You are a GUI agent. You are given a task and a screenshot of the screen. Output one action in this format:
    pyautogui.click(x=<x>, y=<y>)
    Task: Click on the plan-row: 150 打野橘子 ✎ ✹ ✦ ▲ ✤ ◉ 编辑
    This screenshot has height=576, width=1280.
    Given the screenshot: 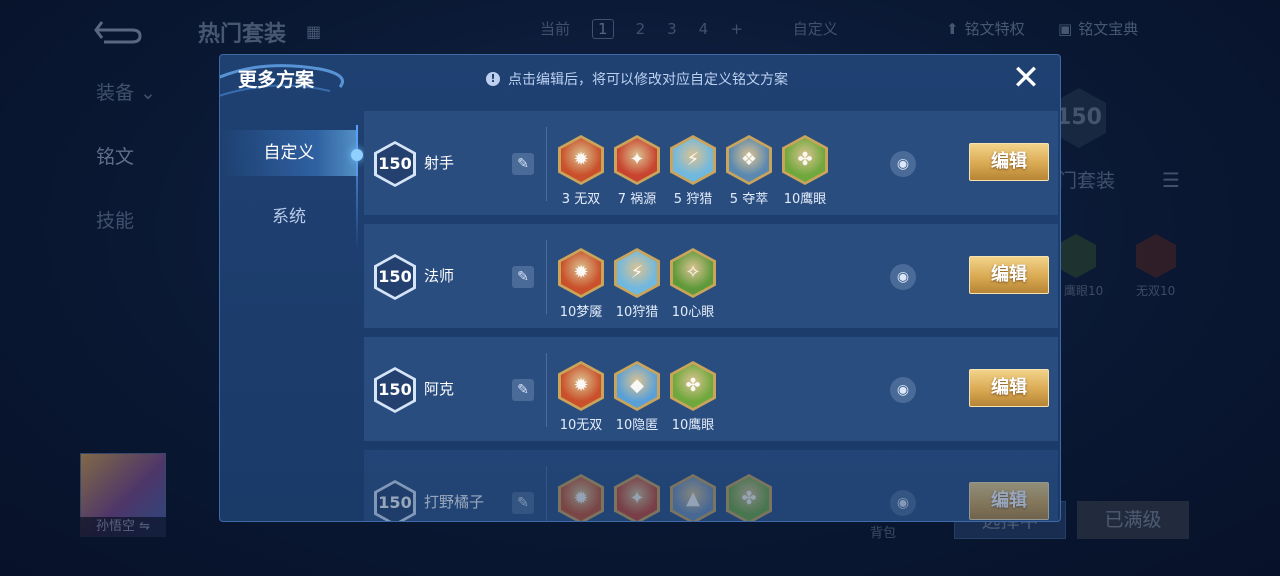 What is the action you would take?
    pyautogui.click(x=711, y=485)
    